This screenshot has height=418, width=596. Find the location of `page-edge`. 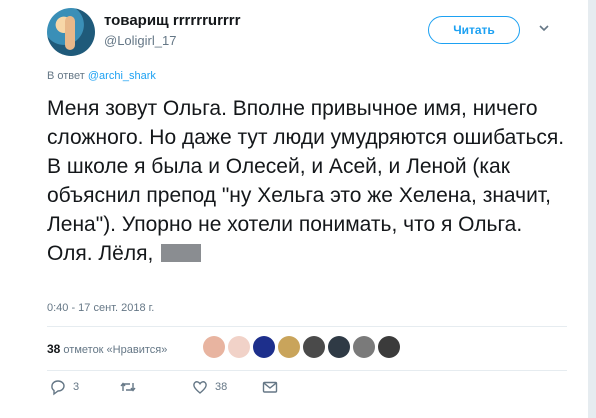

page-edge is located at coordinates (592, 209).